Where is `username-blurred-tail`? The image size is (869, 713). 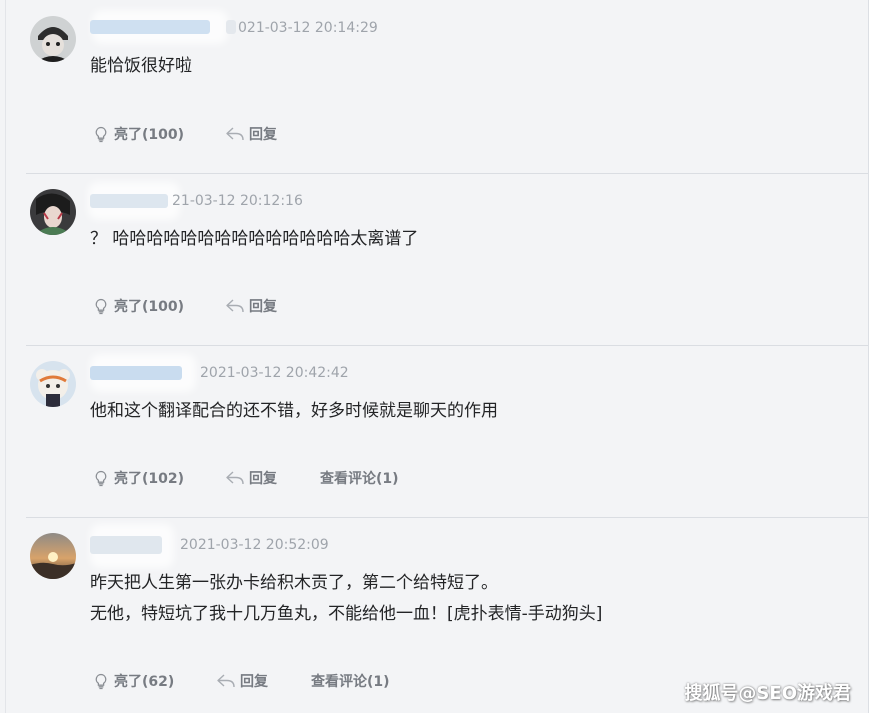 username-blurred-tail is located at coordinates (231, 27).